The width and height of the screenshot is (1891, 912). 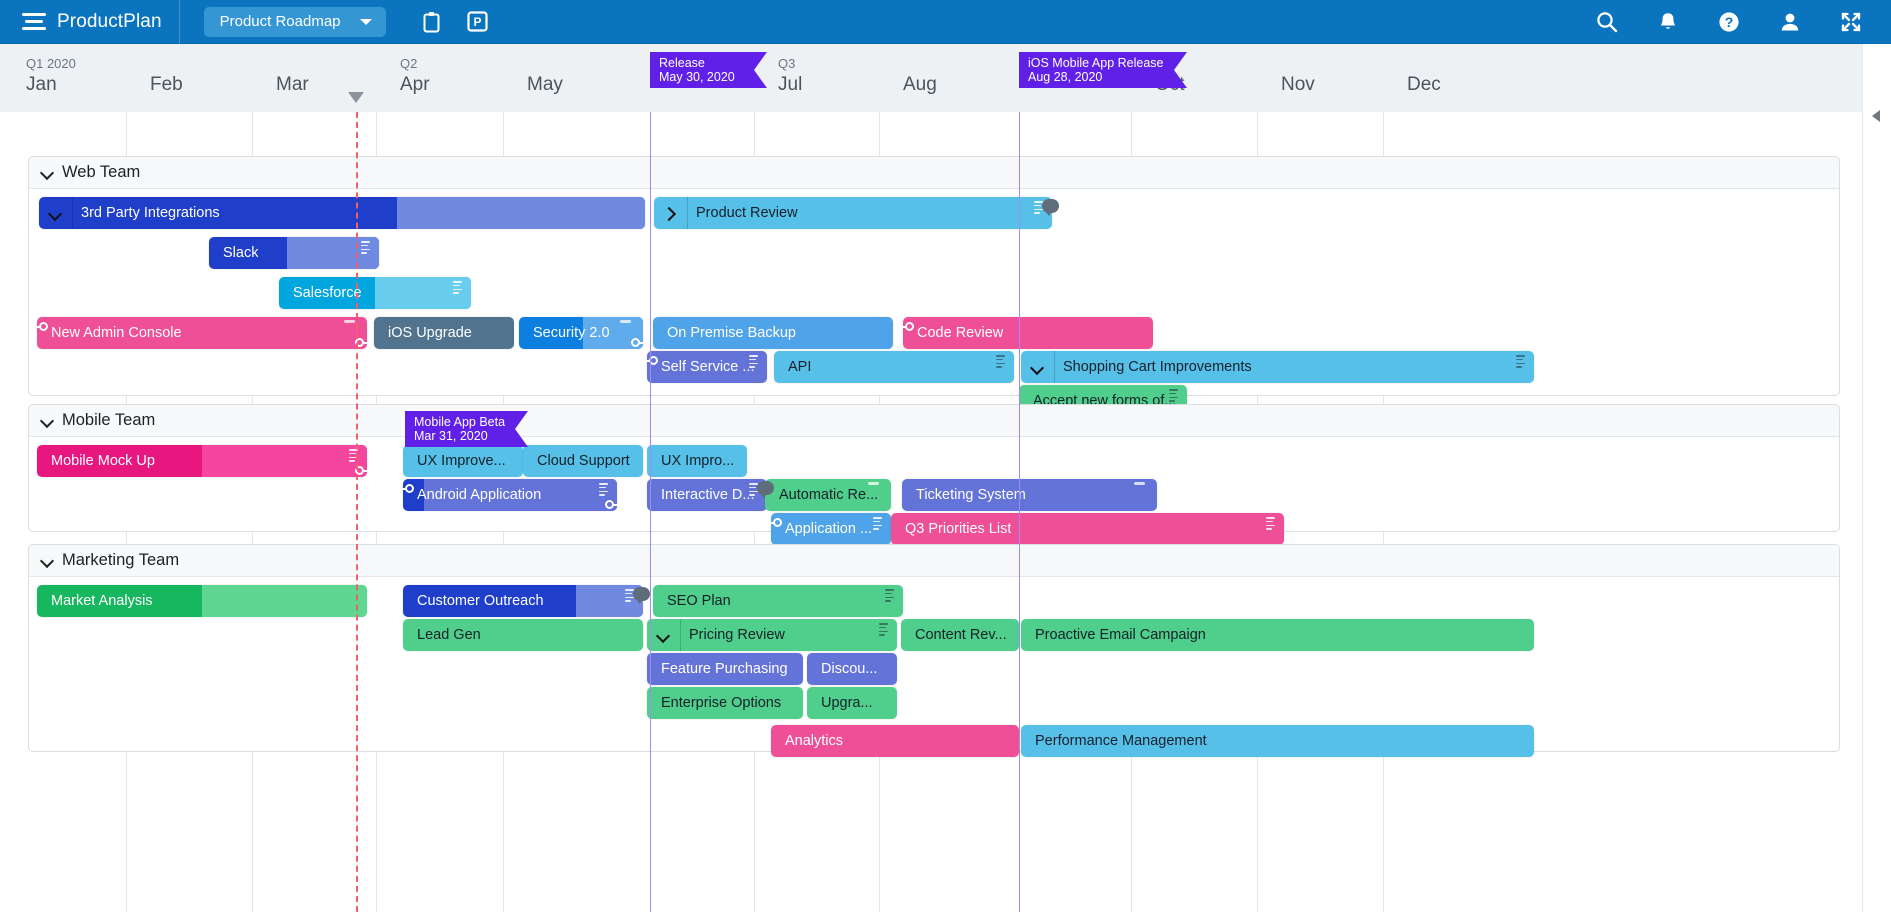 What do you see at coordinates (356, 97) in the screenshot?
I see `today-marker-handle` at bounding box center [356, 97].